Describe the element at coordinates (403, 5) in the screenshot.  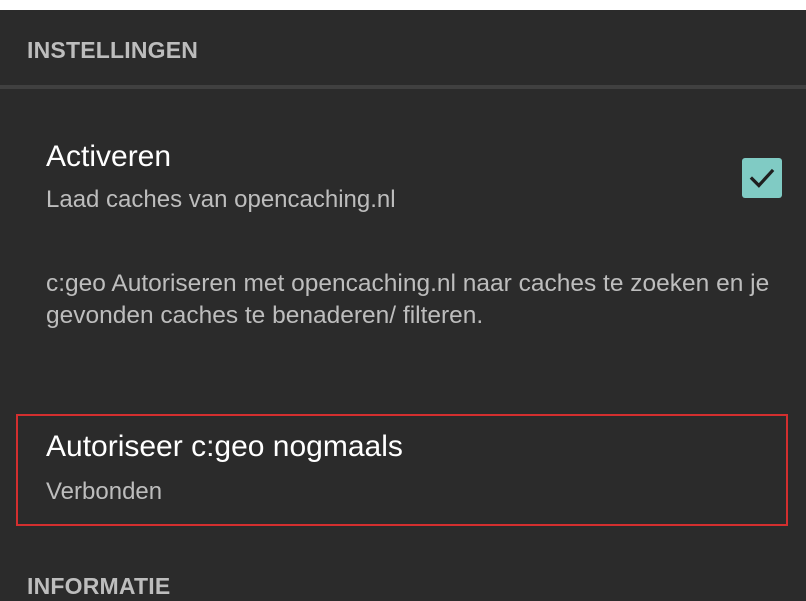
I see `top-border` at that location.